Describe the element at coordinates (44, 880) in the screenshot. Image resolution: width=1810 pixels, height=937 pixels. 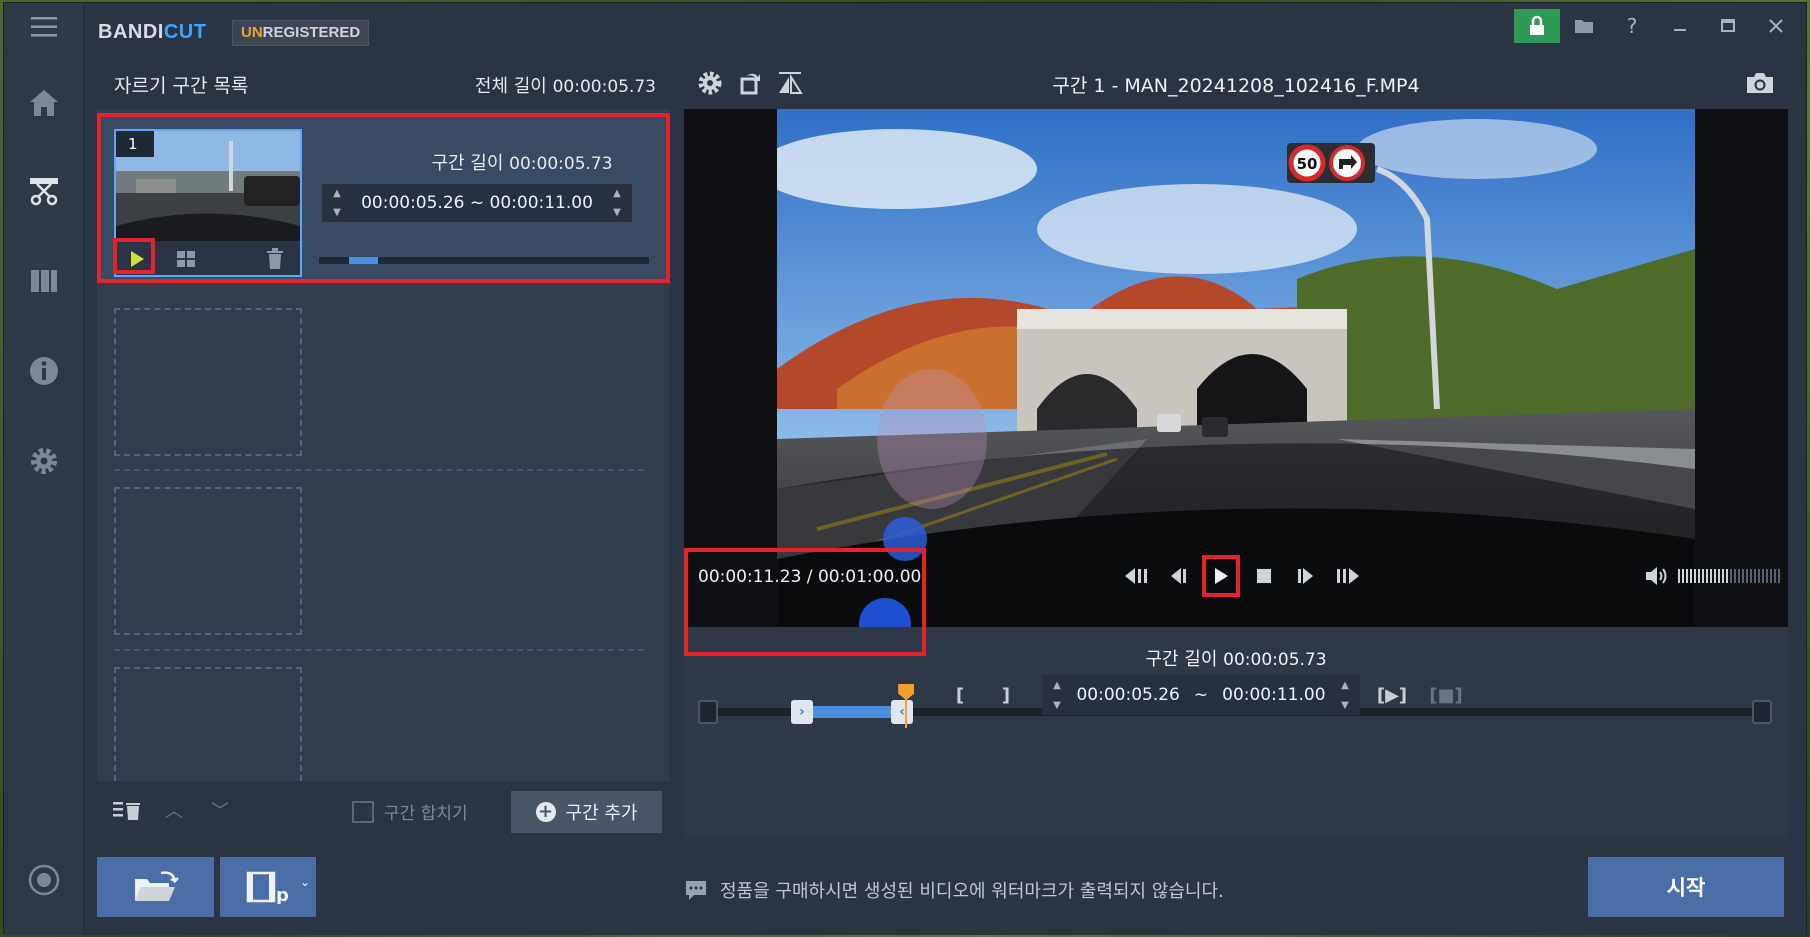
I see `record-icon` at that location.